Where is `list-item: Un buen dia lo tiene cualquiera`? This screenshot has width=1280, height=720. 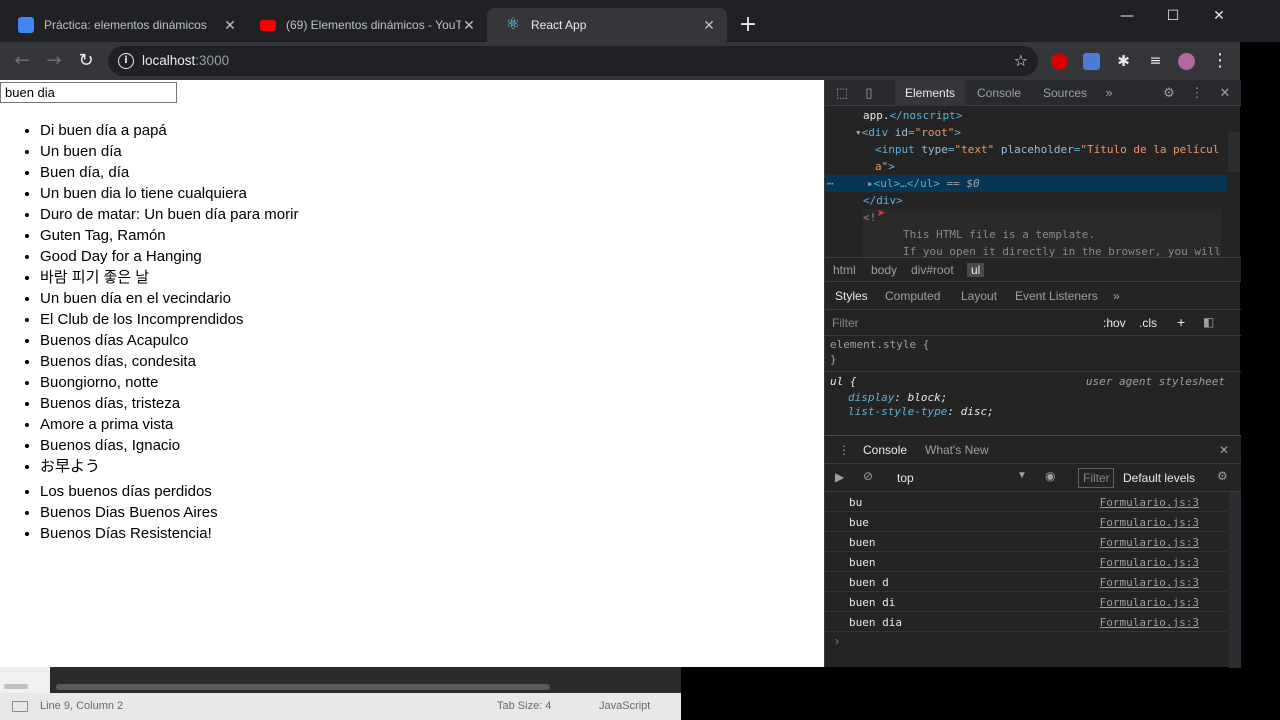
list-item: Un buen dia lo tiene cualquiera is located at coordinates (169, 193).